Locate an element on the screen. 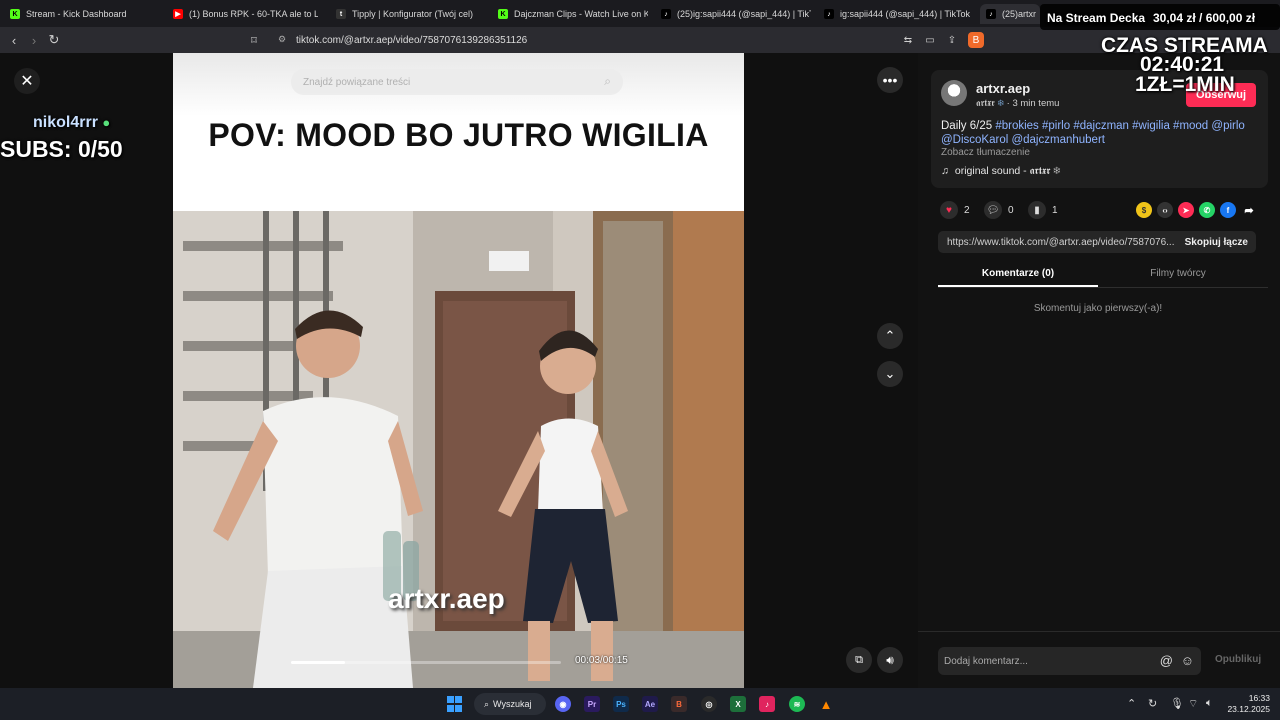  overlay-username: nikol4rrr ● is located at coordinates (71, 123).